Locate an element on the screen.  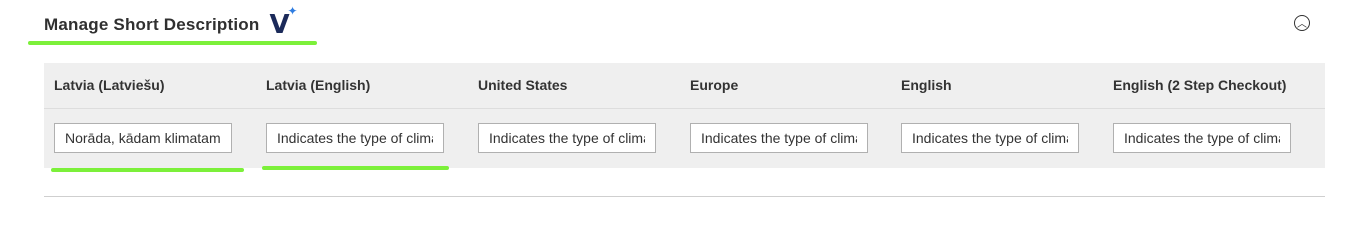
field-highlight-latvia-english is located at coordinates (355, 168).